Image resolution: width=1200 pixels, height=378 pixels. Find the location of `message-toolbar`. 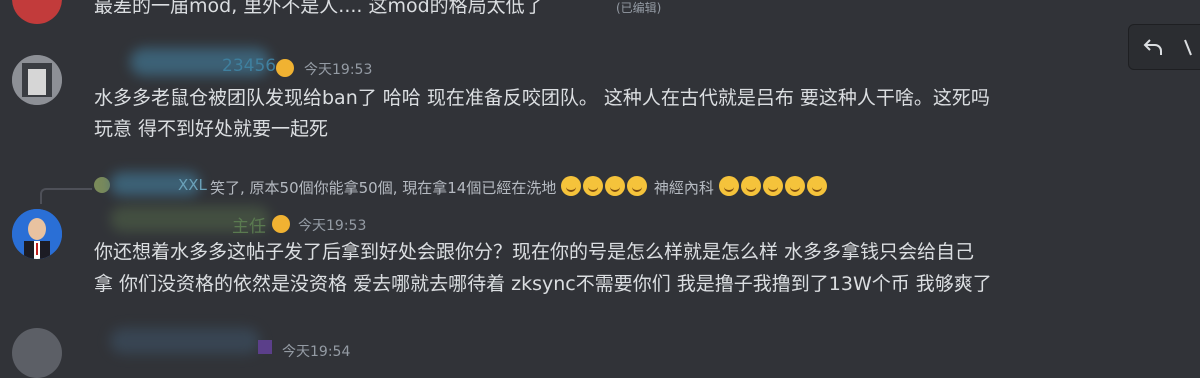

message-toolbar is located at coordinates (1164, 47).